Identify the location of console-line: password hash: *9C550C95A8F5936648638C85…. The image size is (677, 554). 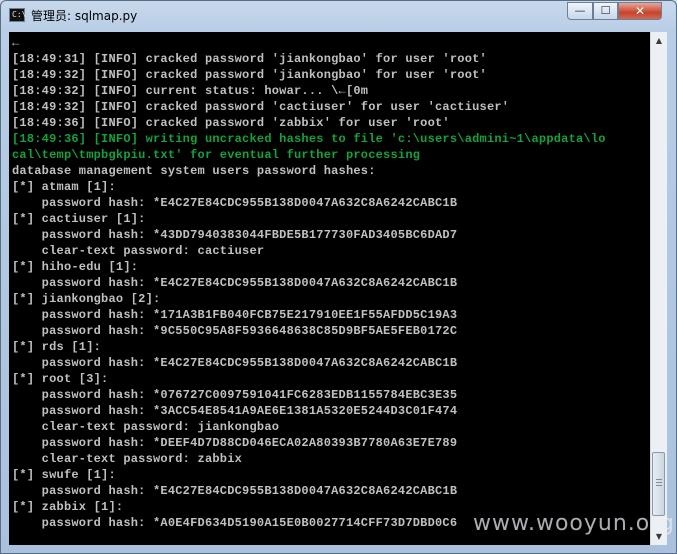
(235, 331).